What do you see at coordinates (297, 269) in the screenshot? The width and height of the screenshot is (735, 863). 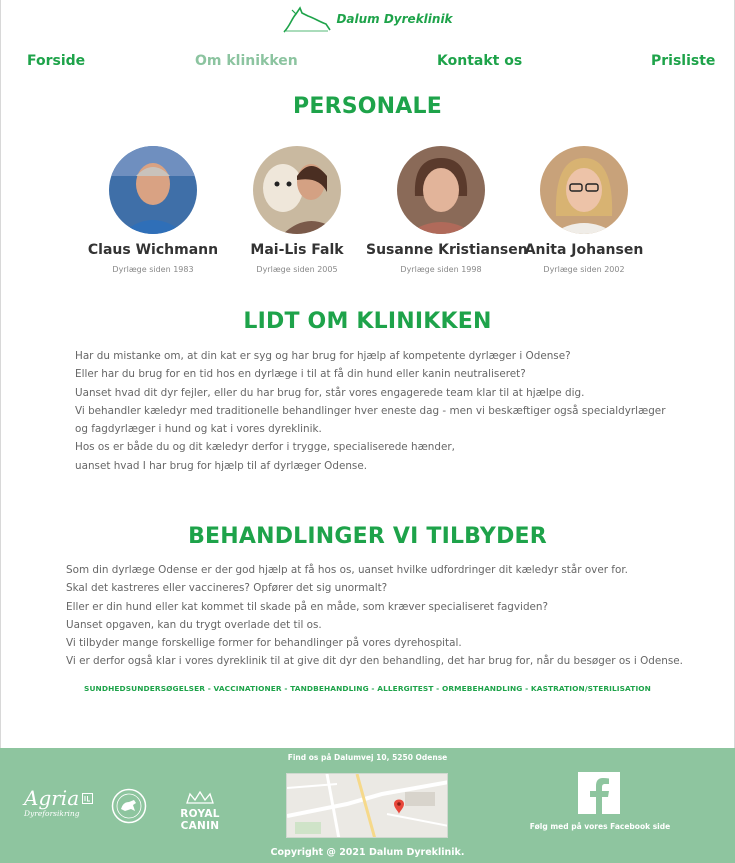 I see `staff-since: Dyrlæge siden 2005` at bounding box center [297, 269].